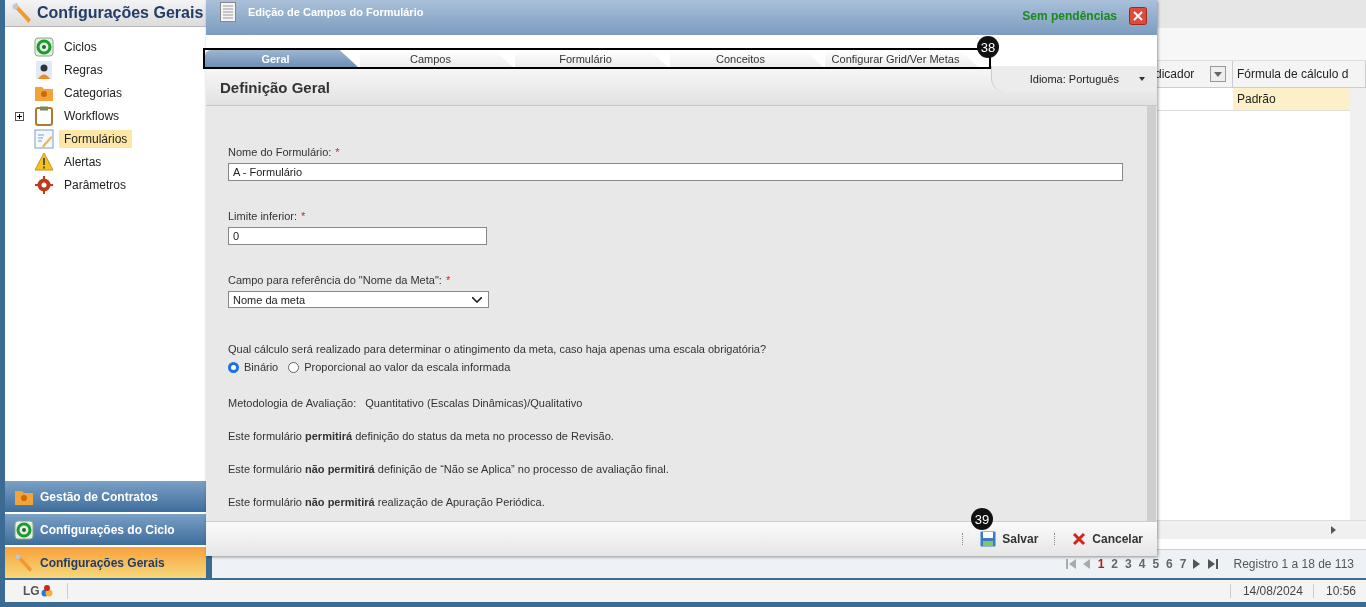 The width and height of the screenshot is (1366, 607). What do you see at coordinates (421, 436) in the screenshot?
I see `info-sentence: Este formulário permitirá definição do status da meta no processo de Revisão.` at bounding box center [421, 436].